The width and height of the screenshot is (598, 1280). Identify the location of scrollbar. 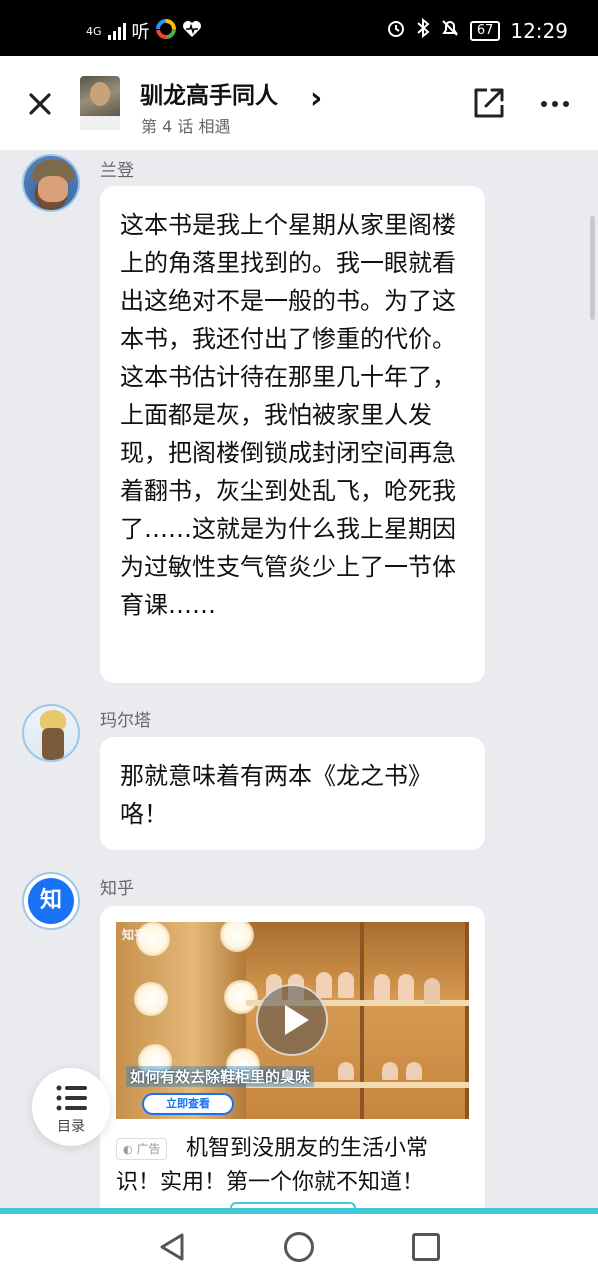
(592, 268).